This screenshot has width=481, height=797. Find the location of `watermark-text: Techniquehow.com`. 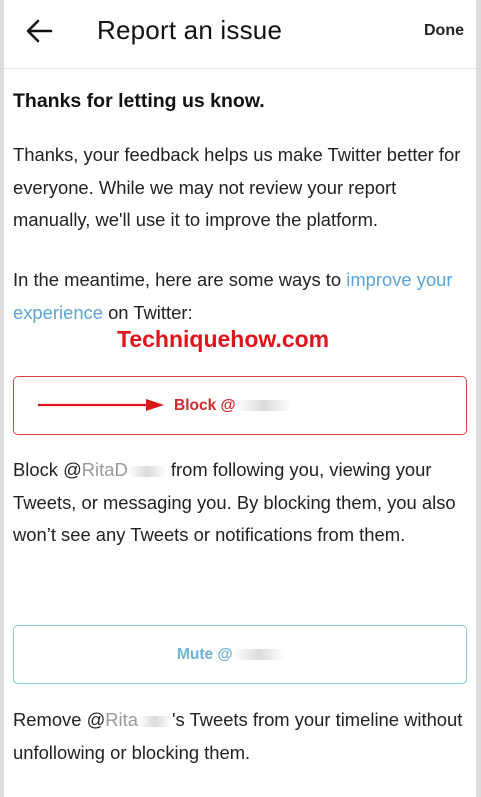

watermark-text: Techniquehow.com is located at coordinates (223, 339).